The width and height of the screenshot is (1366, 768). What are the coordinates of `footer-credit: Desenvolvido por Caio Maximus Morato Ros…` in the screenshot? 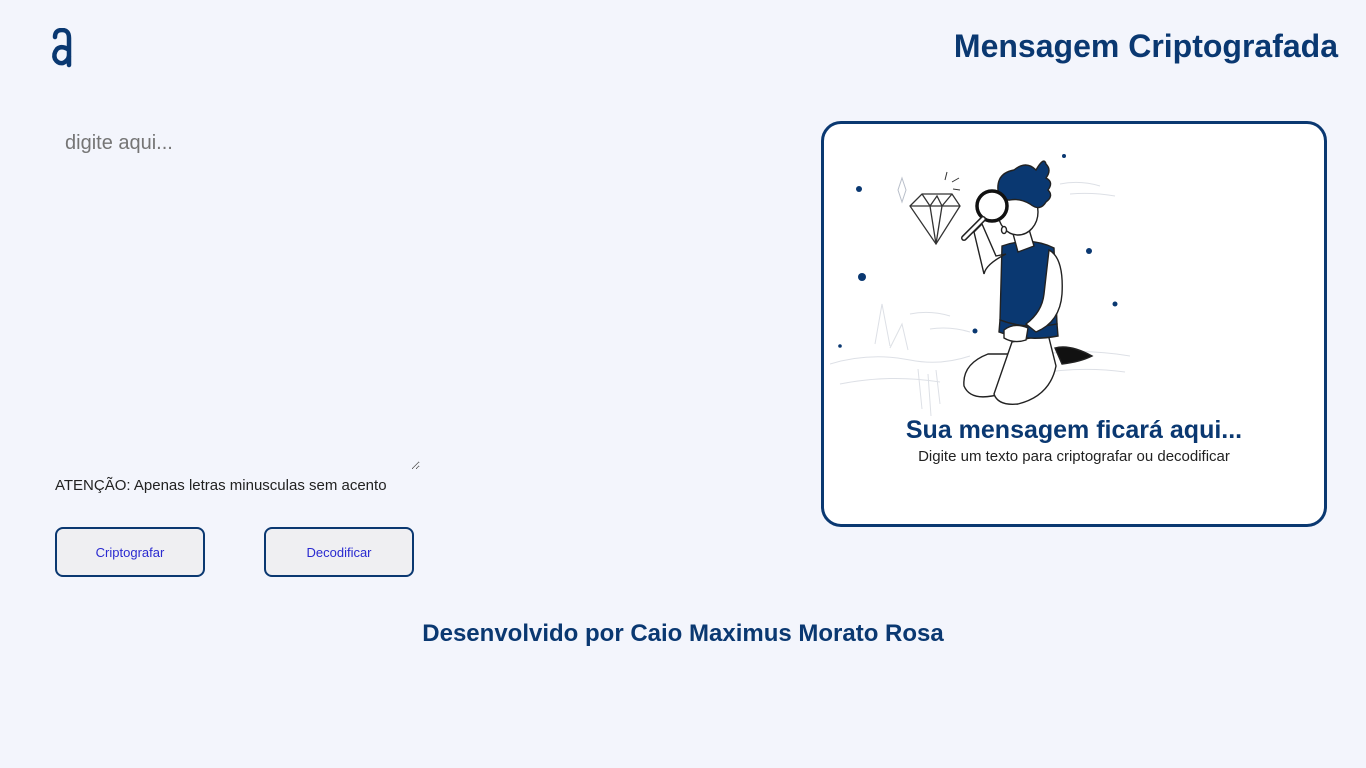 It's located at (683, 633).